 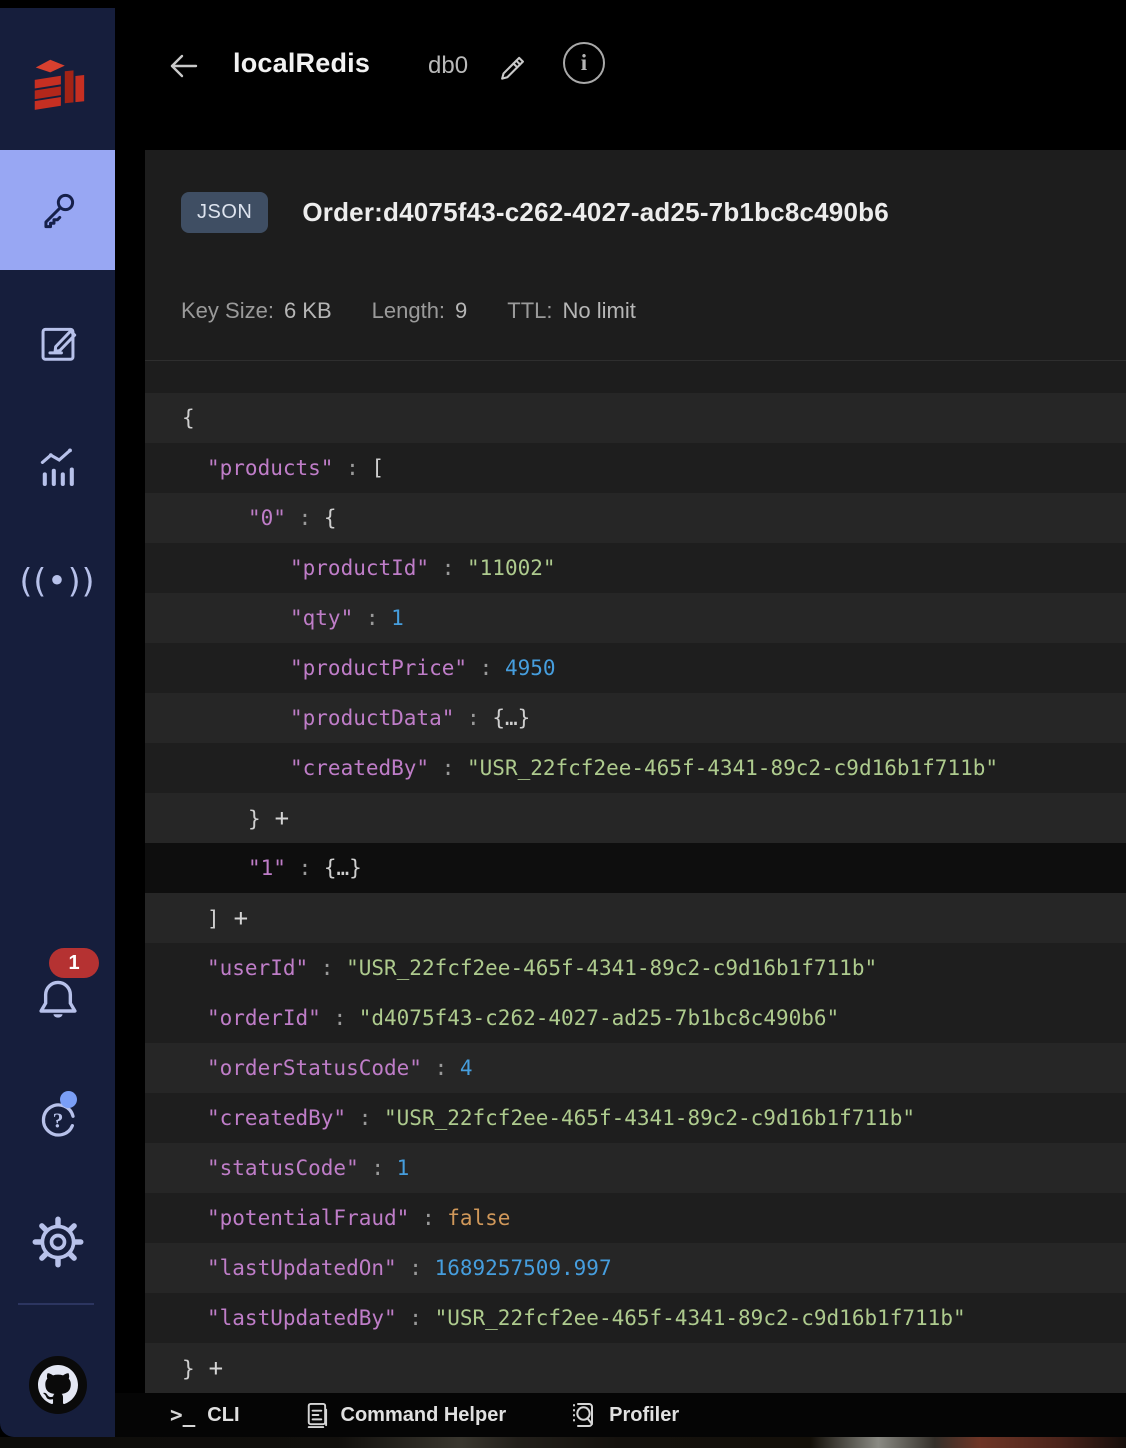 What do you see at coordinates (372, 718) in the screenshot?
I see `json-key: "productData"` at bounding box center [372, 718].